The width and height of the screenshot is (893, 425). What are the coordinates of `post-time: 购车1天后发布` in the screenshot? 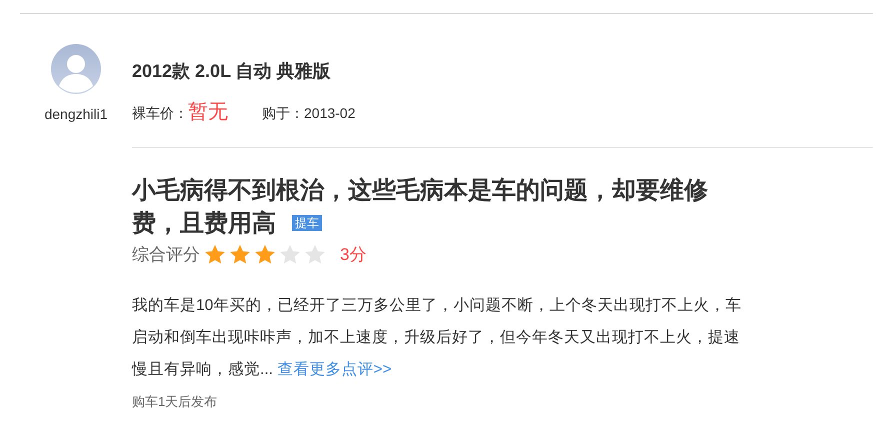 It's located at (175, 401).